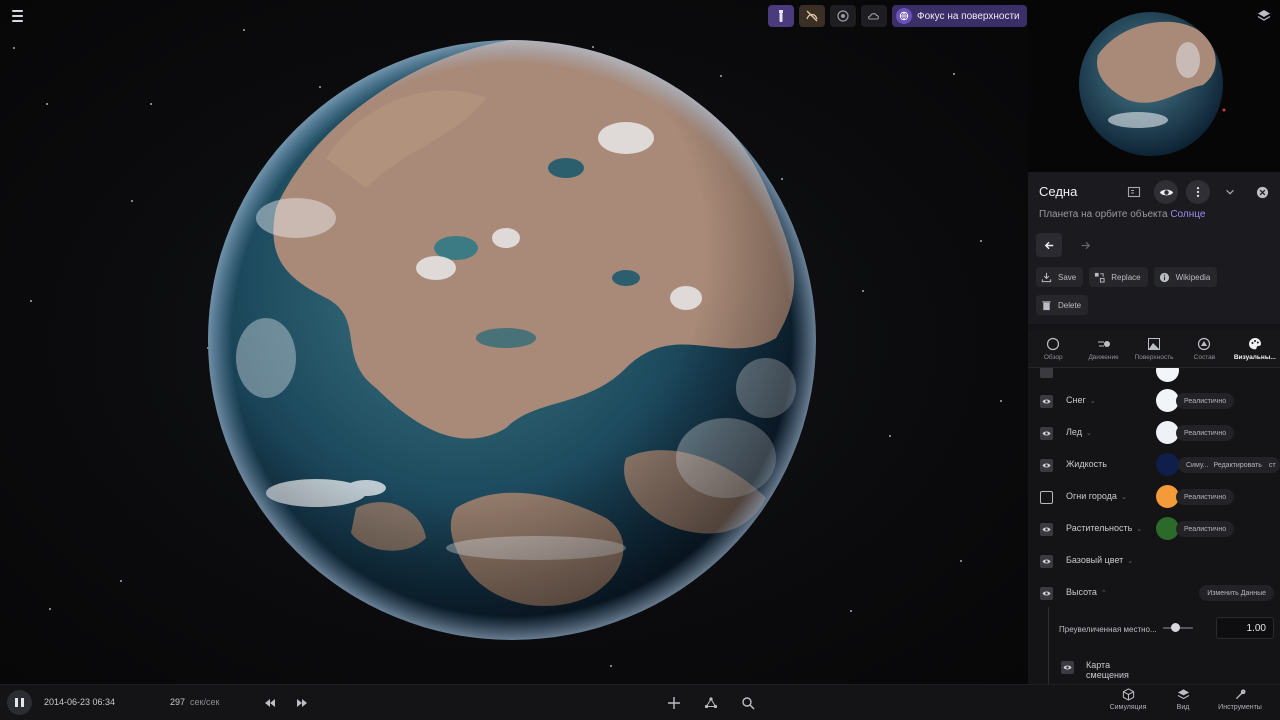 The height and width of the screenshot is (720, 1280). Describe the element at coordinates (1103, 348) in the screenshot. I see `tab-motion: Движение` at that location.